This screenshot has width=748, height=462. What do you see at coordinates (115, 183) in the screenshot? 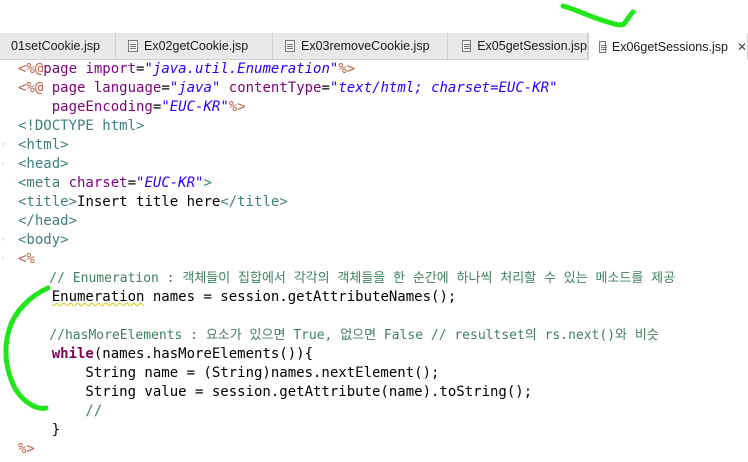
I see `code-line: <meta charset="EUC-KR">` at bounding box center [115, 183].